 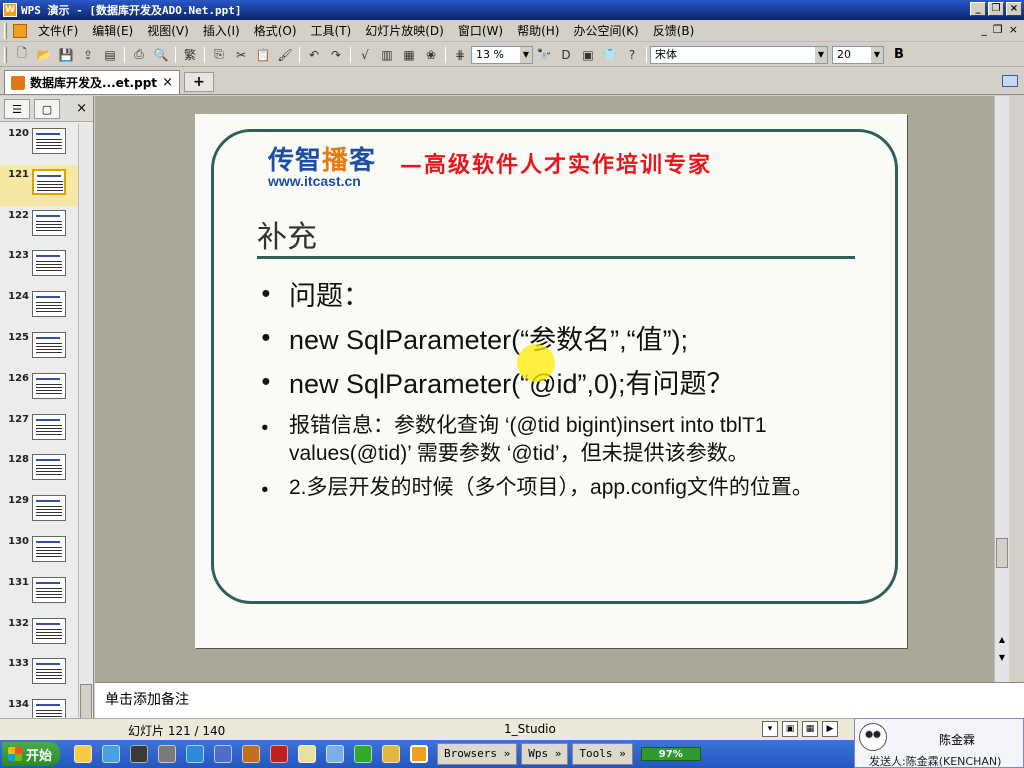 I want to click on font-name-select: 宋体 ▼, so click(x=739, y=54).